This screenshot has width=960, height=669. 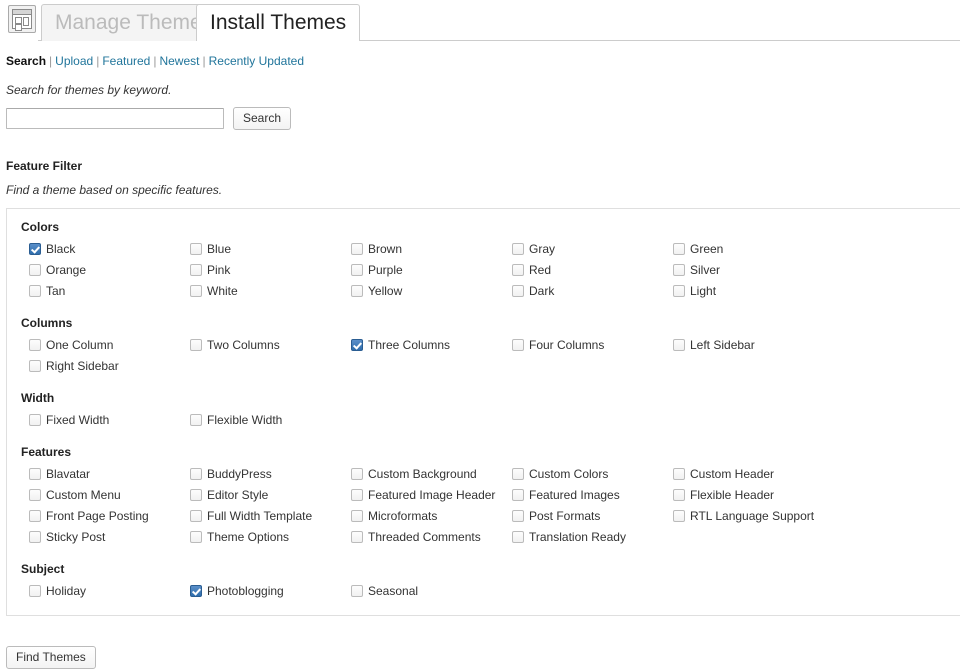 I want to click on feature-option: Featured Images, so click(x=592, y=494).